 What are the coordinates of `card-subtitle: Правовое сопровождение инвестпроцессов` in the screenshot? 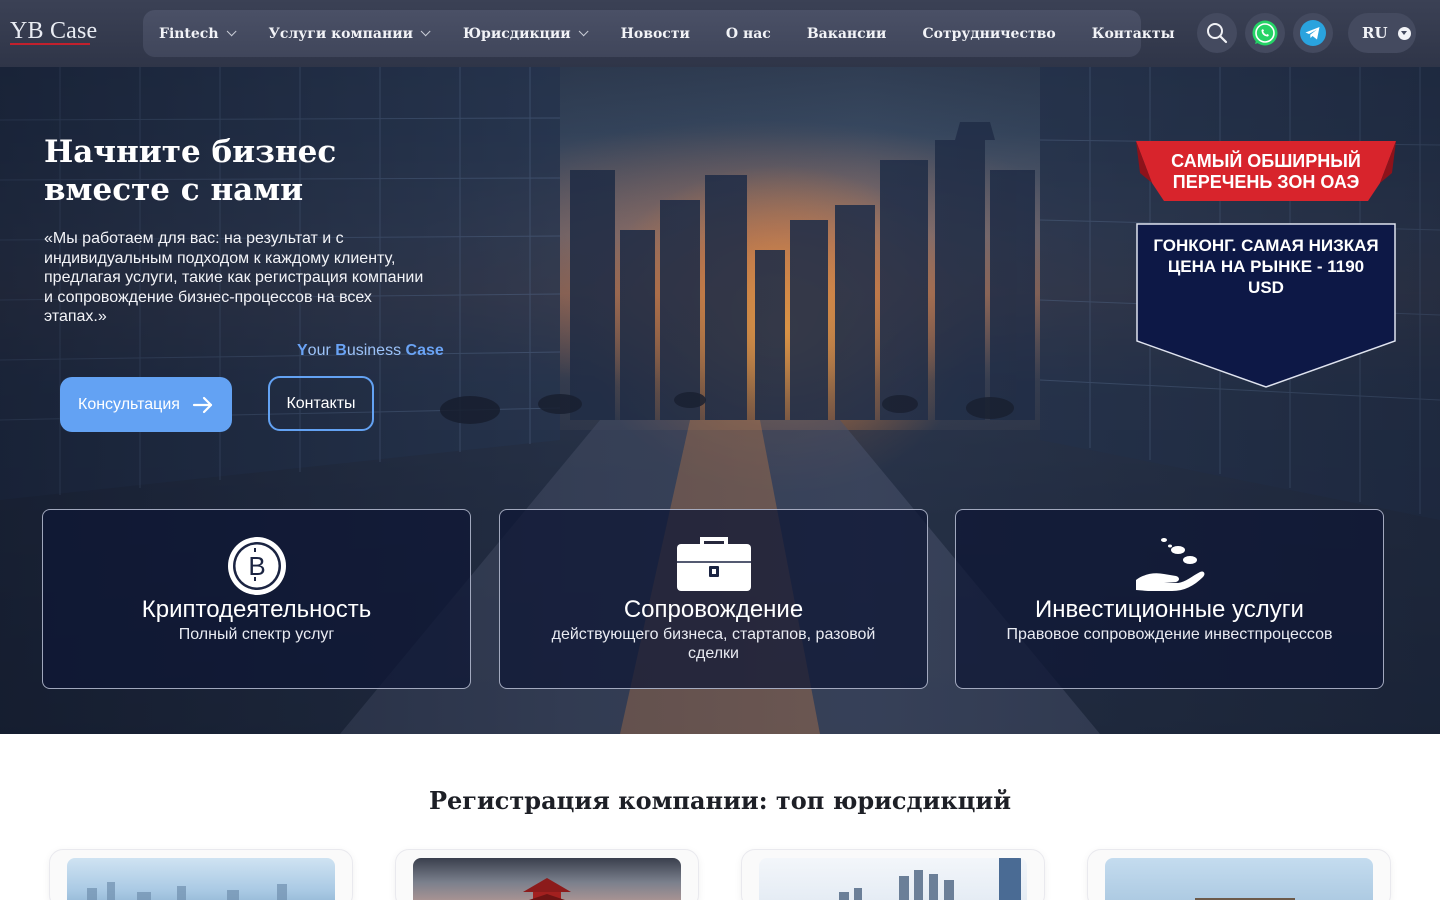 It's located at (1169, 634).